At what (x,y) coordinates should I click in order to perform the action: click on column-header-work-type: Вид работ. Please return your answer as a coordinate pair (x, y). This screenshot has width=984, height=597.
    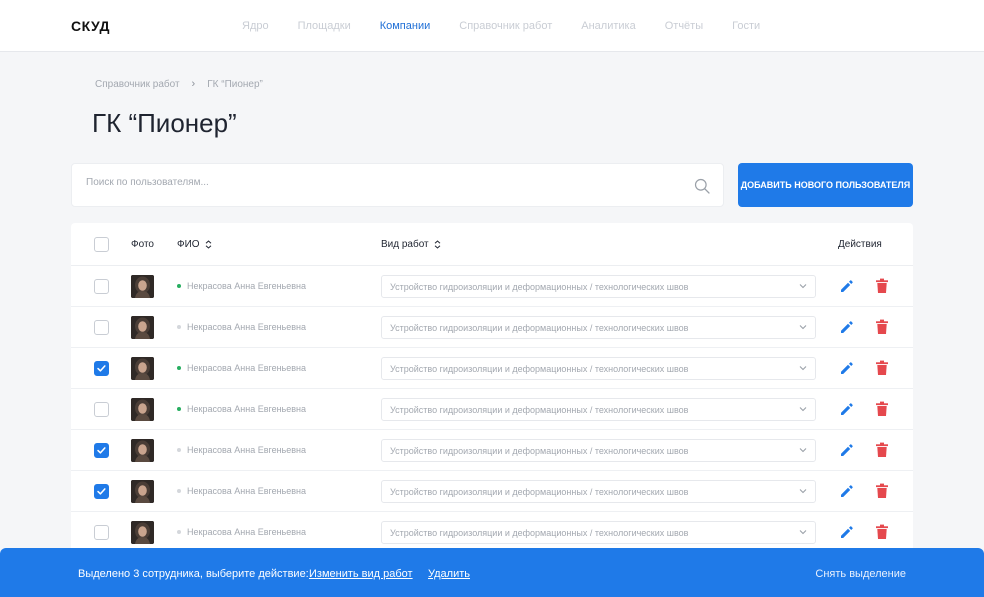
    Looking at the image, I should click on (411, 244).